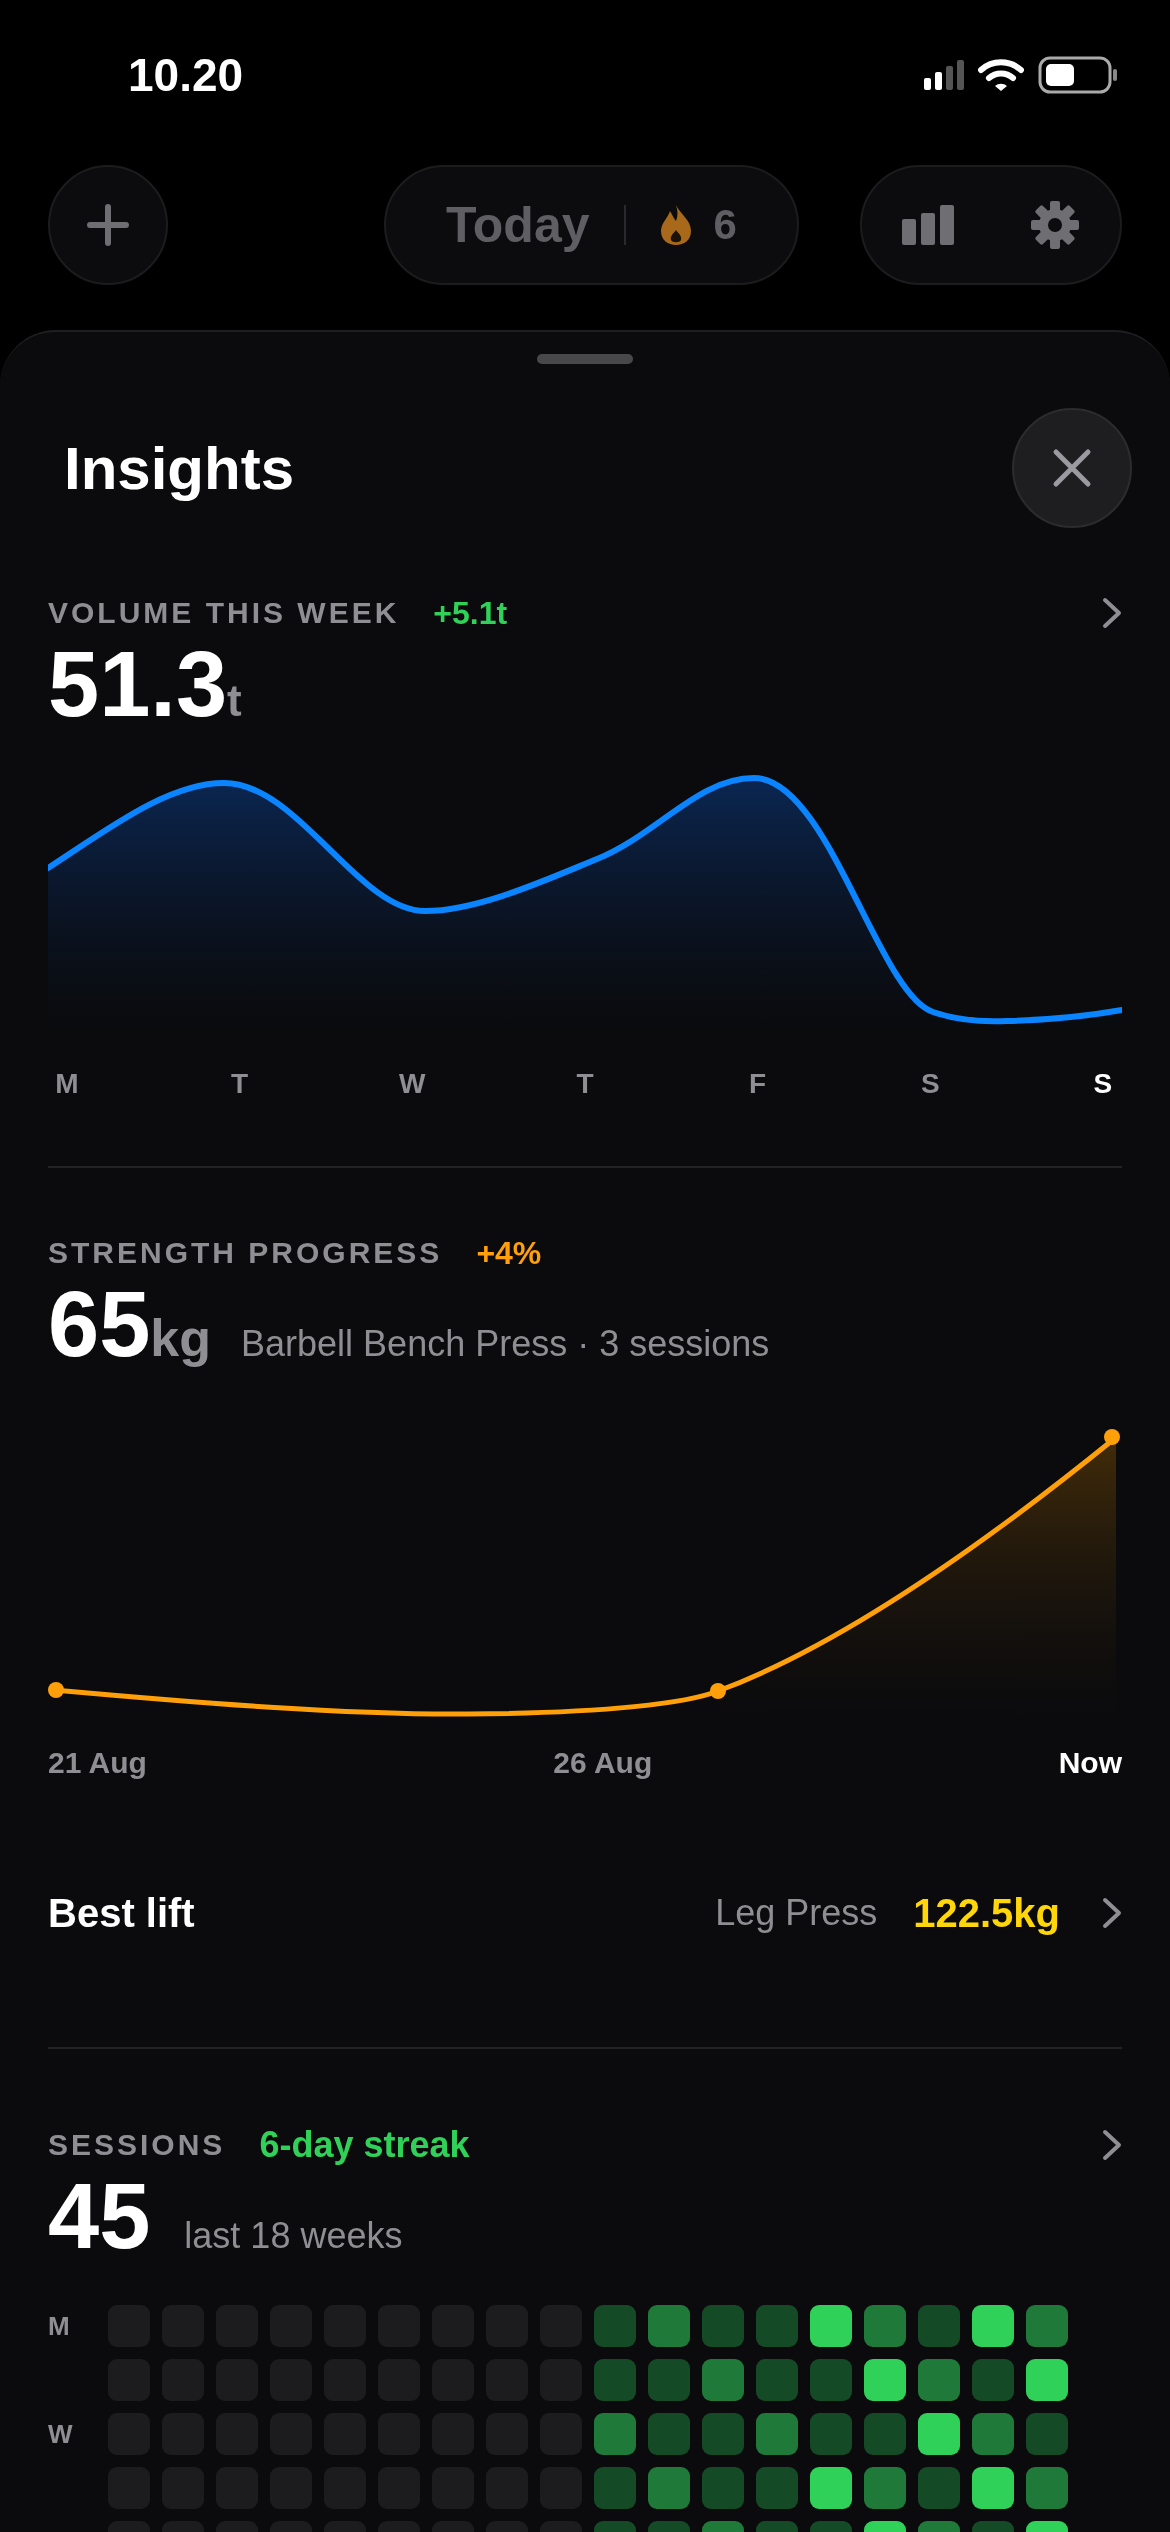 Image resolution: width=1170 pixels, height=2532 pixels. I want to click on volume-unit: t, so click(234, 701).